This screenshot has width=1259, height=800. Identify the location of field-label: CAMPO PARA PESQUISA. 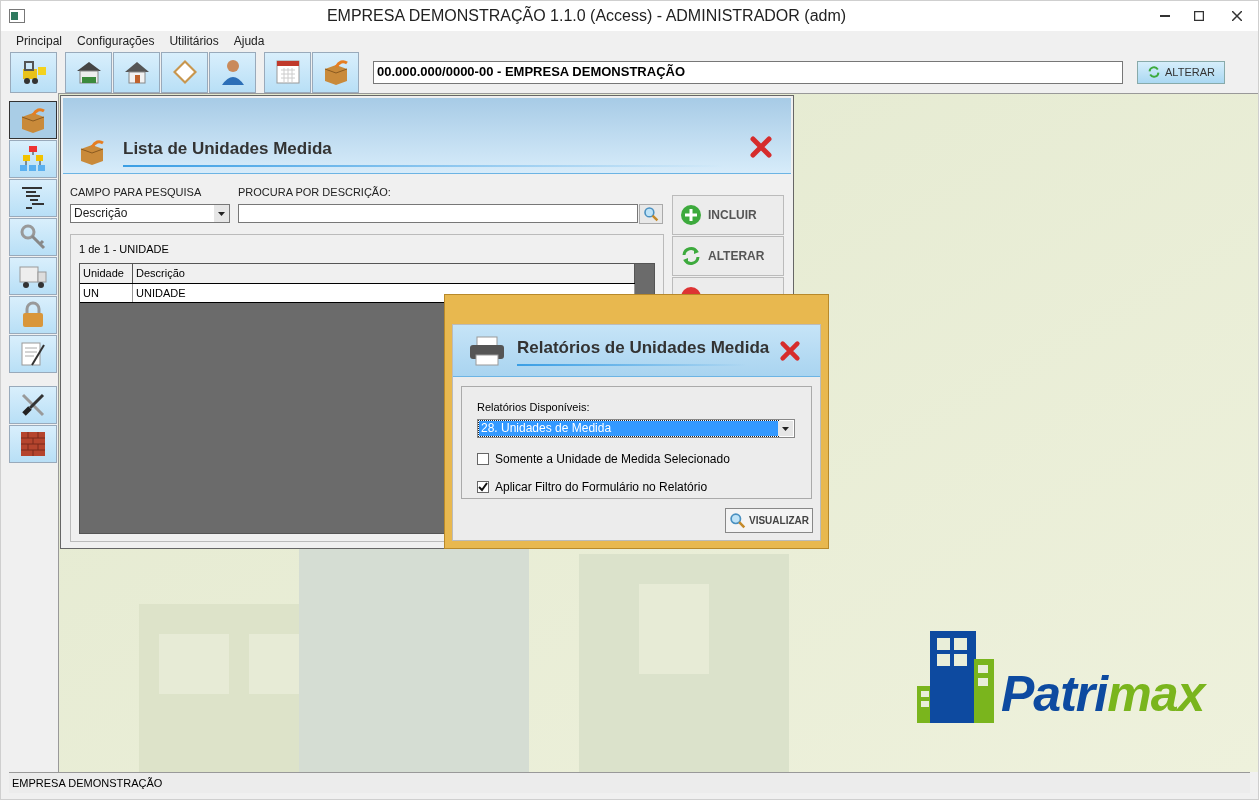
(136, 192).